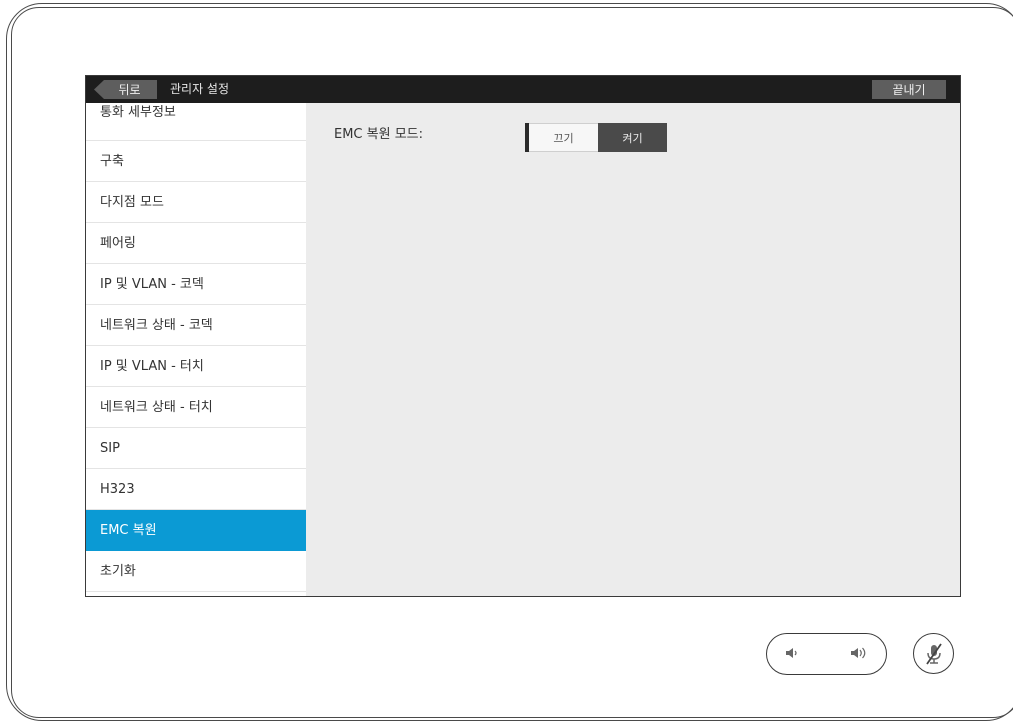 The image size is (1013, 728). What do you see at coordinates (196, 366) in the screenshot?
I see `sidebar-item-ip-vlan-touch: IP 및 VLAN - 터치` at bounding box center [196, 366].